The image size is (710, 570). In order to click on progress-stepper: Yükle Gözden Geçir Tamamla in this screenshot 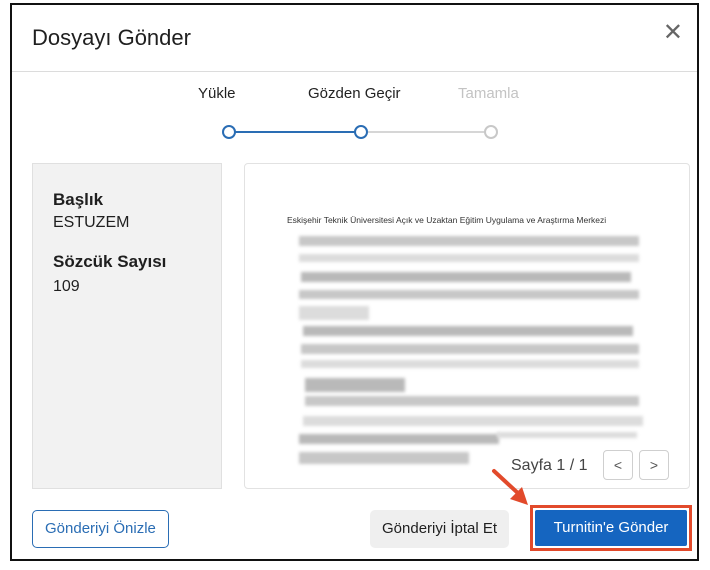, I will do `click(354, 111)`.